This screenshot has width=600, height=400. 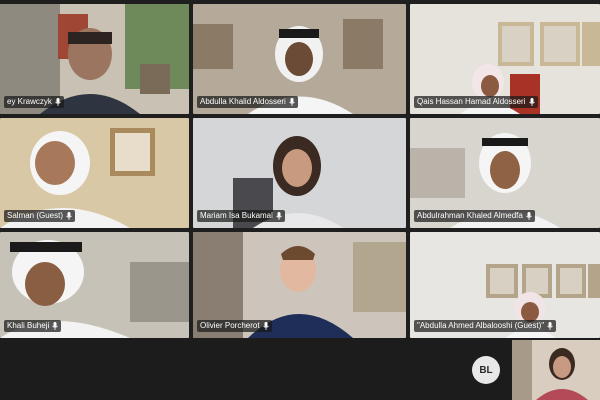 I want to click on participant-name-label: Abdulrahman Khaled Almedfa, so click(x=474, y=216).